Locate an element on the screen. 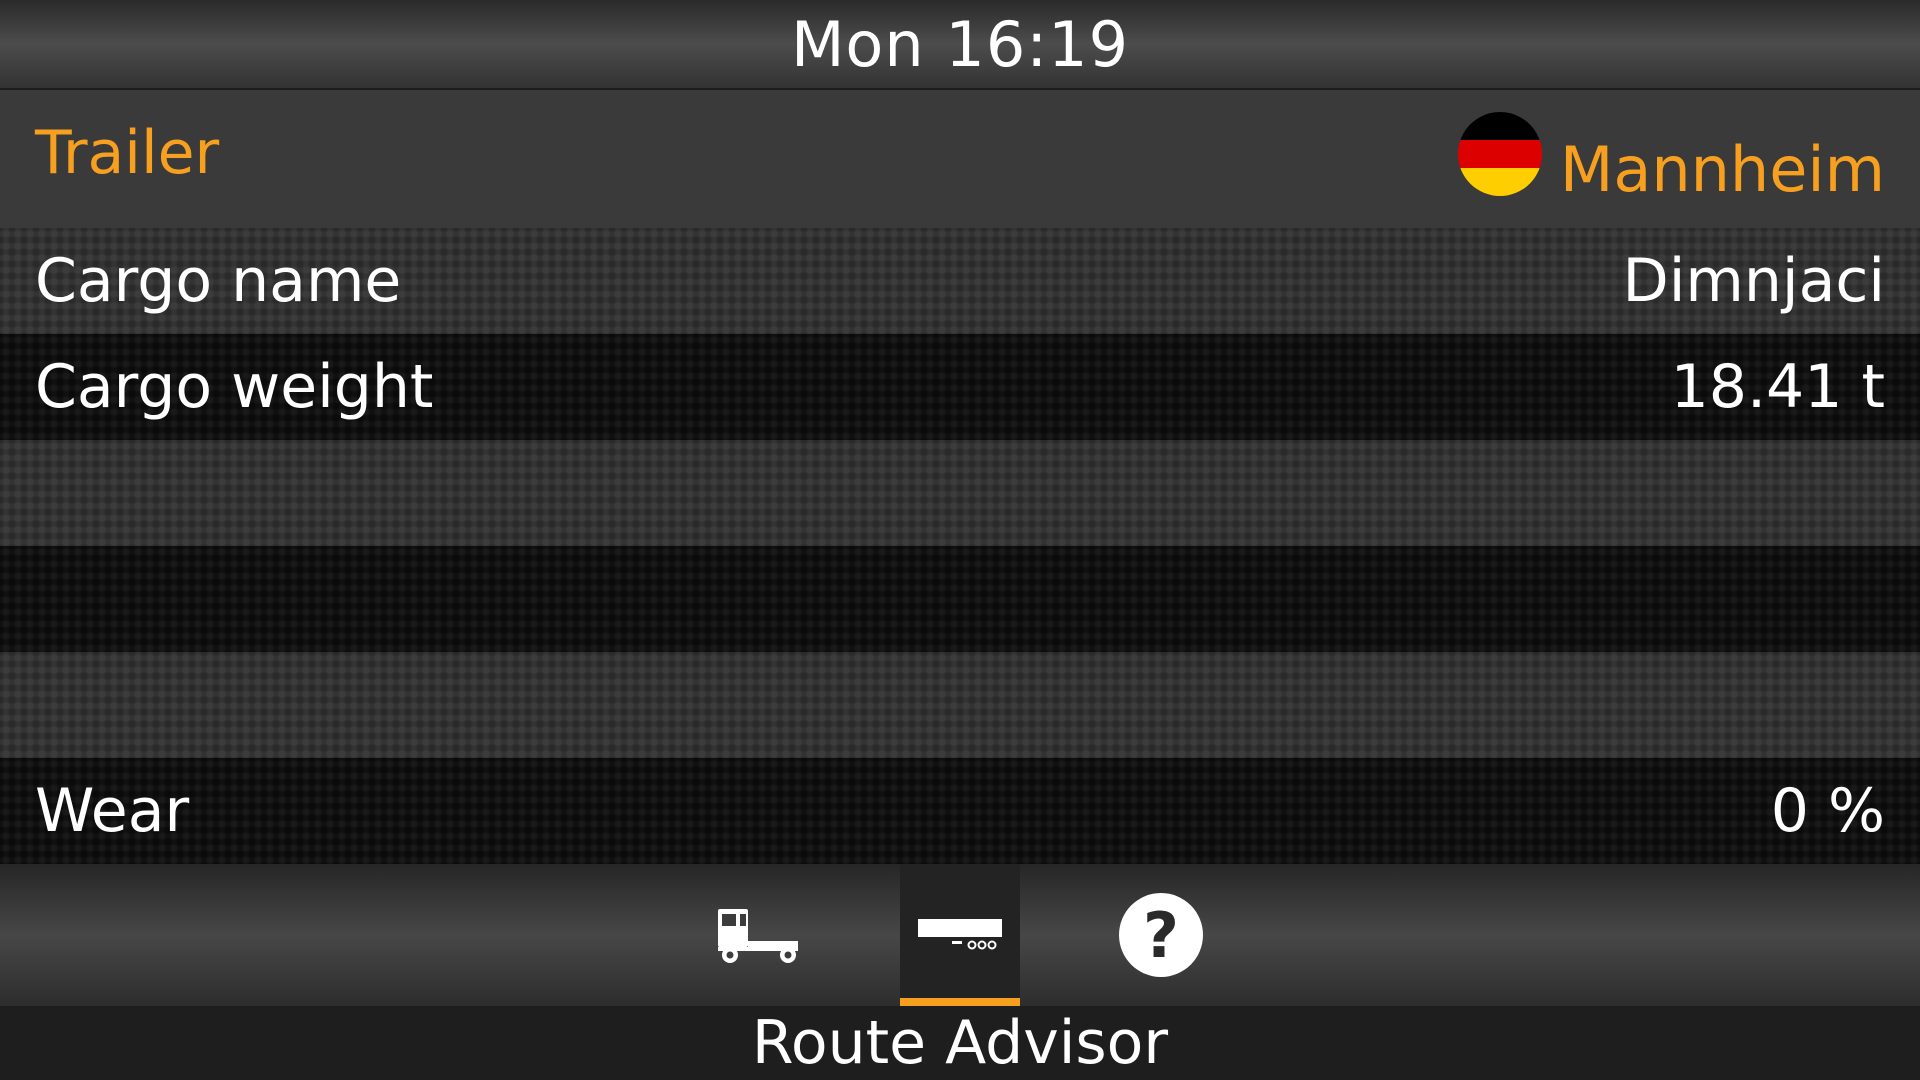 This screenshot has height=1080, width=1920. trailer-header: Trailer Mannheim is located at coordinates (960, 159).